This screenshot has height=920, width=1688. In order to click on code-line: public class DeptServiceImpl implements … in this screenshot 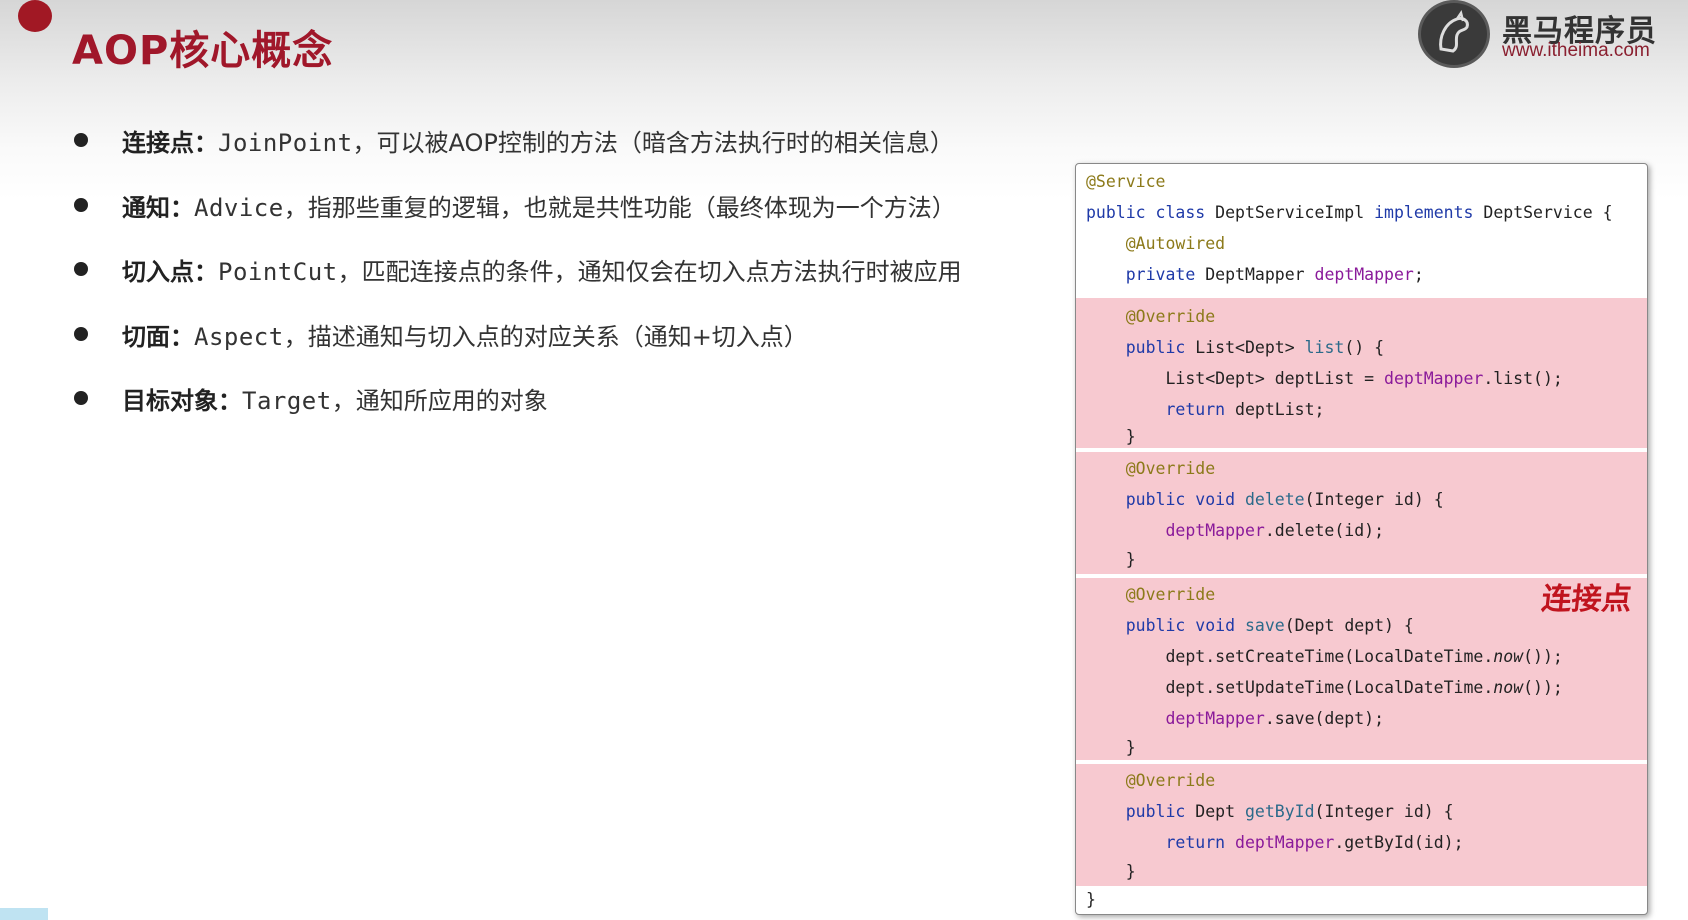, I will do `click(1349, 212)`.